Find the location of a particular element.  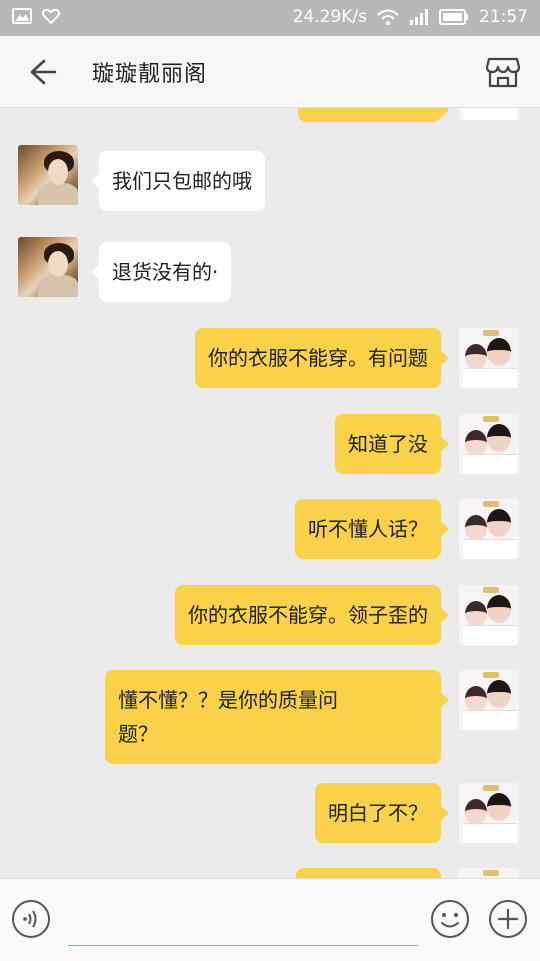

message-bubble-self: 听不懂人话？ is located at coordinates (372, 529).